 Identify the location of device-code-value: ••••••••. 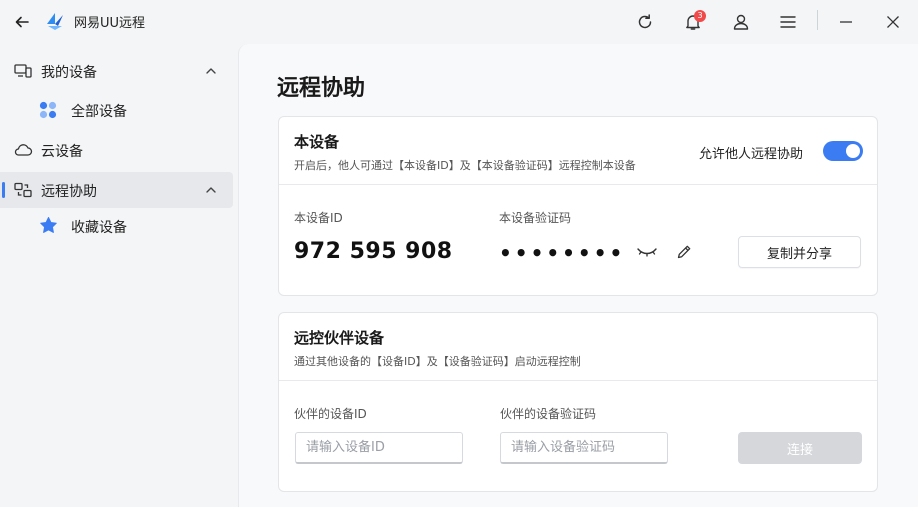
(562, 253).